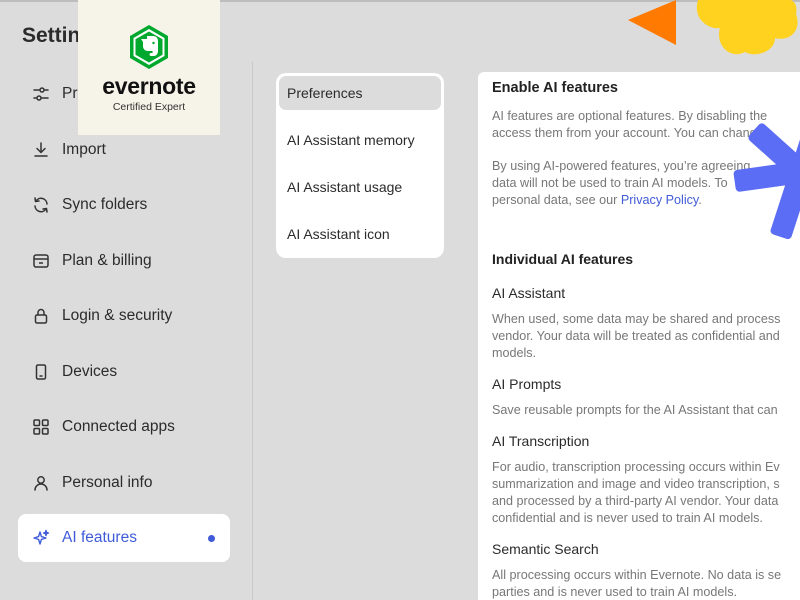 The height and width of the screenshot is (600, 800). What do you see at coordinates (41, 316) in the screenshot?
I see `lock-icon` at bounding box center [41, 316].